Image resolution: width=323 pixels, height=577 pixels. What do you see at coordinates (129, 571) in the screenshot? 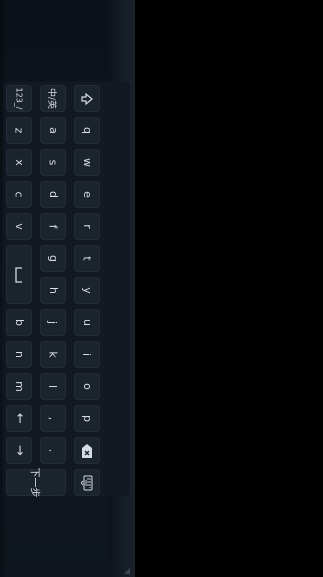
I see `resize-grip-icon: ◢` at bounding box center [129, 571].